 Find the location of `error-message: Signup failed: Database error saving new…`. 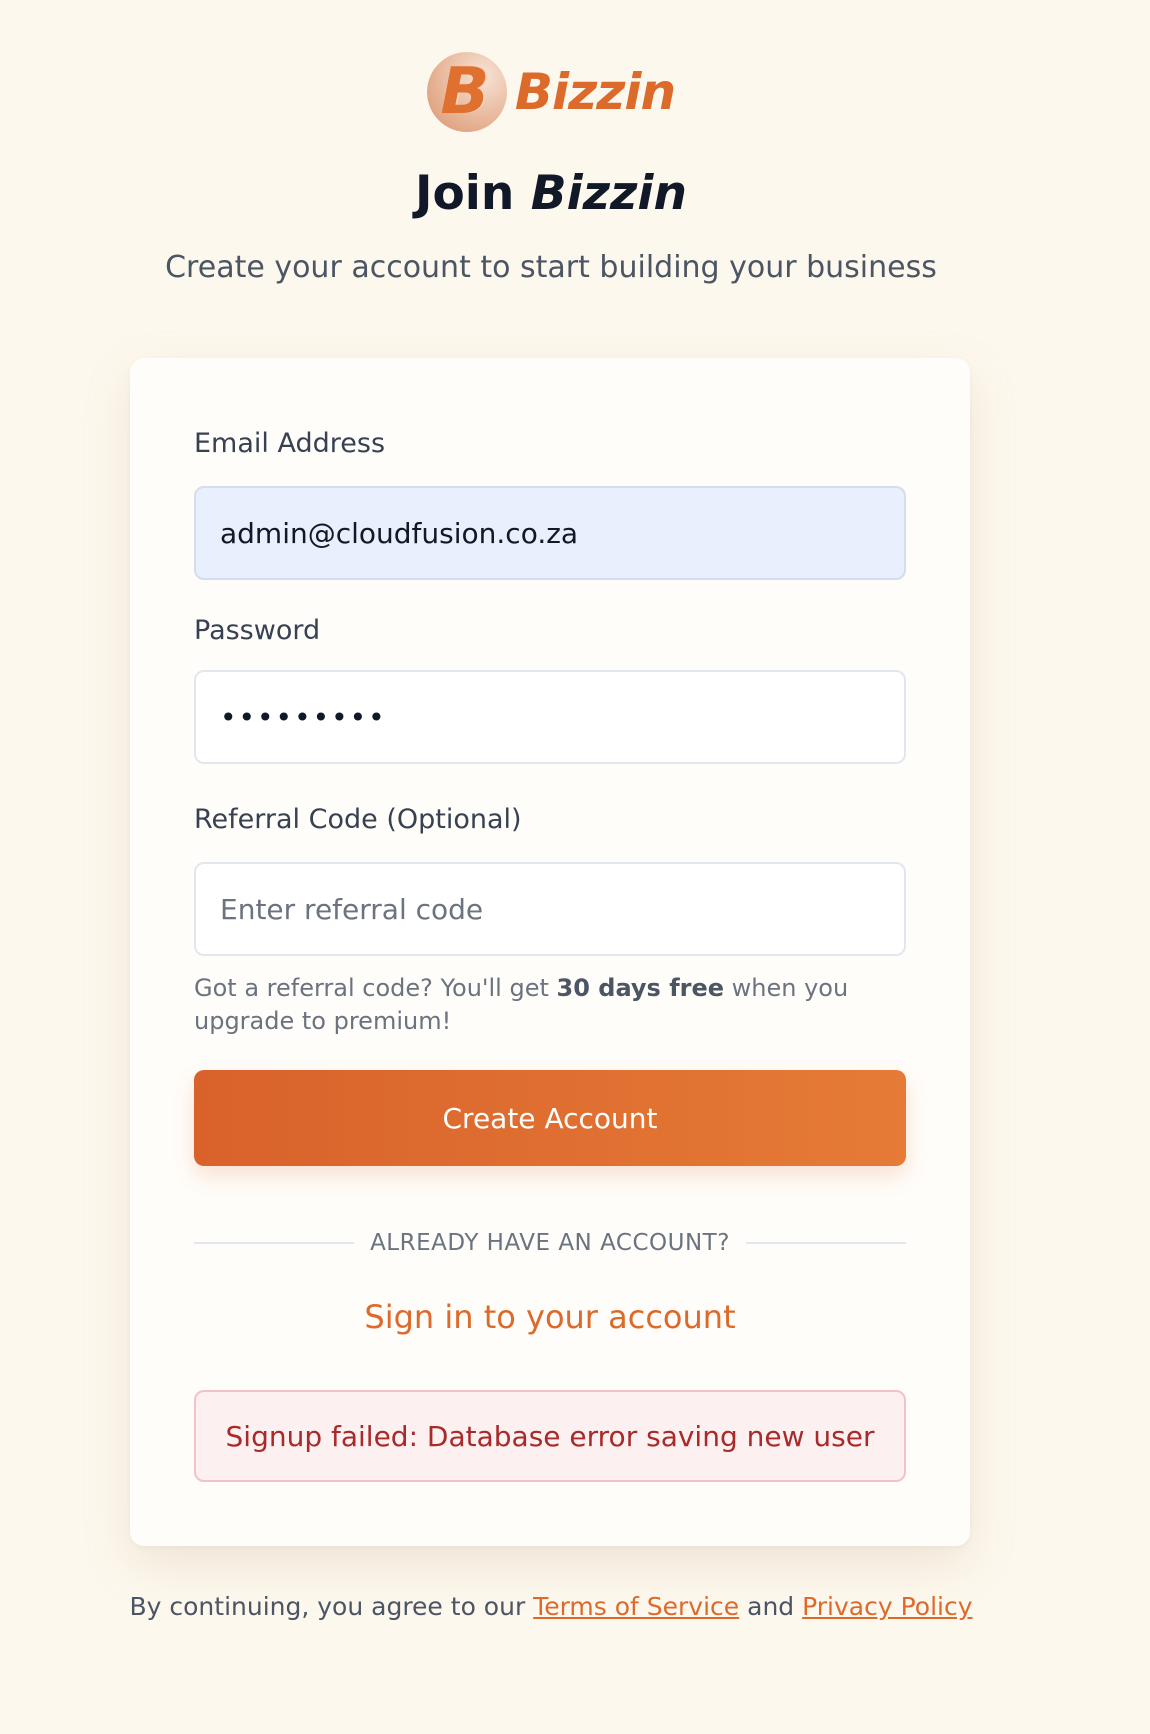

error-message: Signup failed: Database error saving new… is located at coordinates (550, 1436).